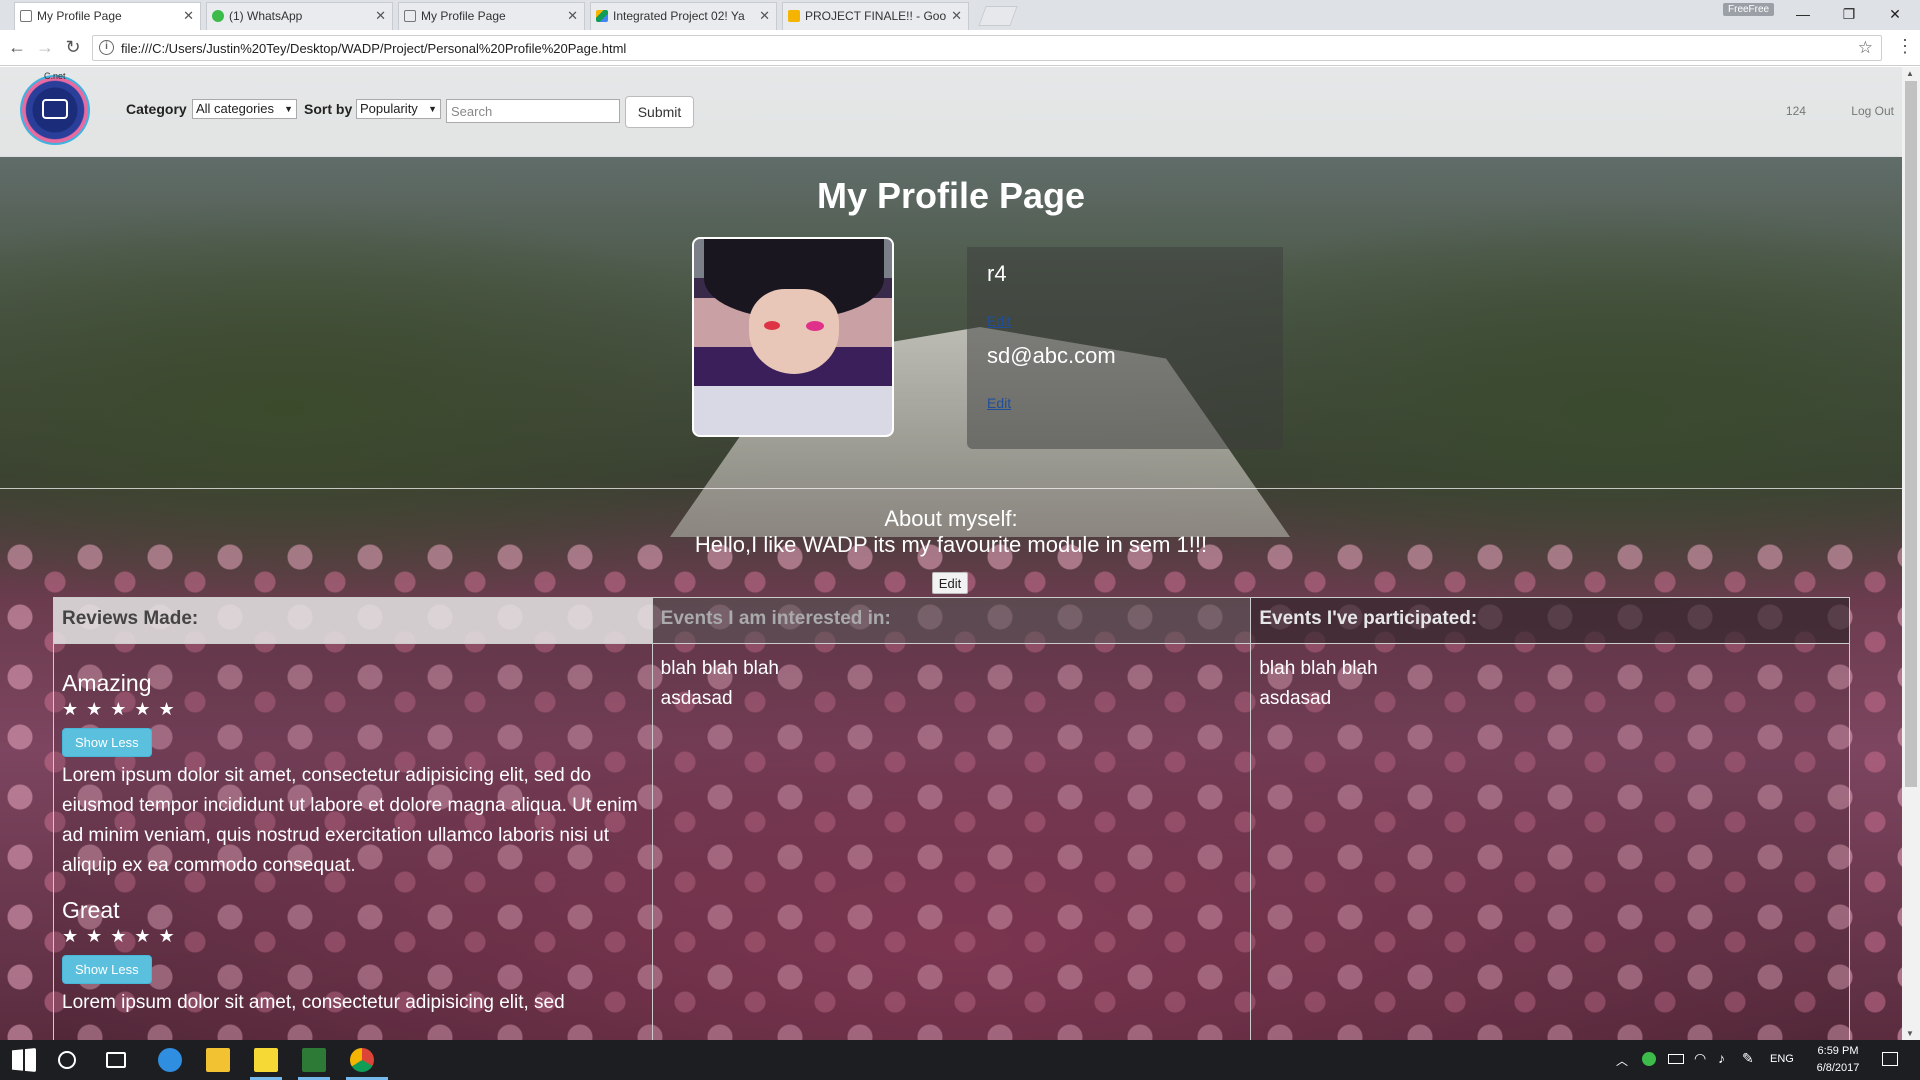 The width and height of the screenshot is (1920, 1080). Describe the element at coordinates (1895, 14) in the screenshot. I see `close-window-icon: ✕` at that location.